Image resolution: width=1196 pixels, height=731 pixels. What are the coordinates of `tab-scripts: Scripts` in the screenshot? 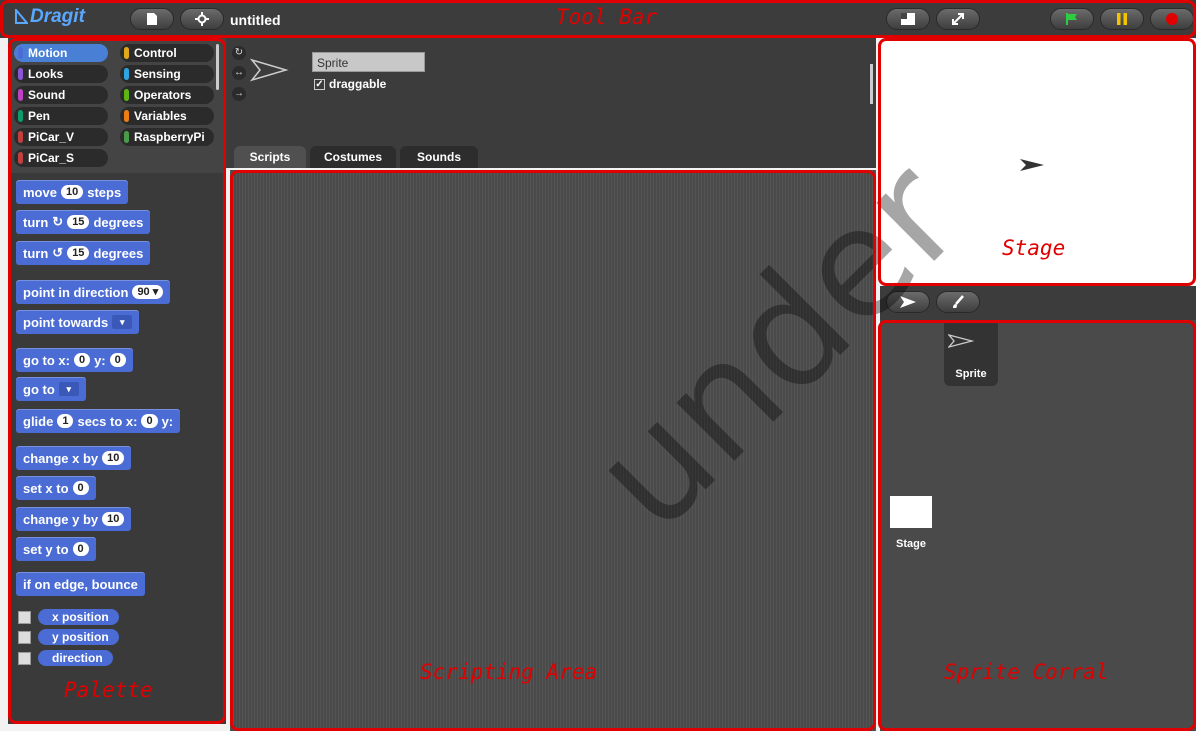 It's located at (270, 157).